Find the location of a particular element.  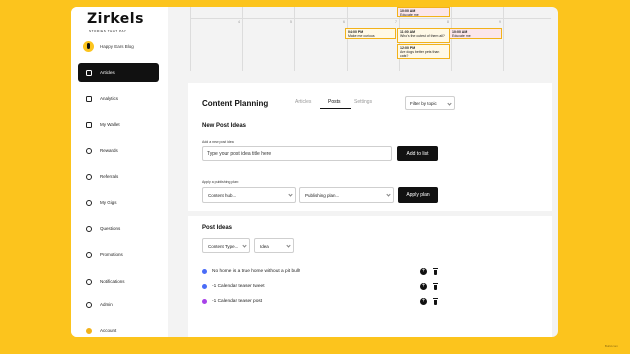

sidebar-item-admin: Admin is located at coordinates (118, 304).